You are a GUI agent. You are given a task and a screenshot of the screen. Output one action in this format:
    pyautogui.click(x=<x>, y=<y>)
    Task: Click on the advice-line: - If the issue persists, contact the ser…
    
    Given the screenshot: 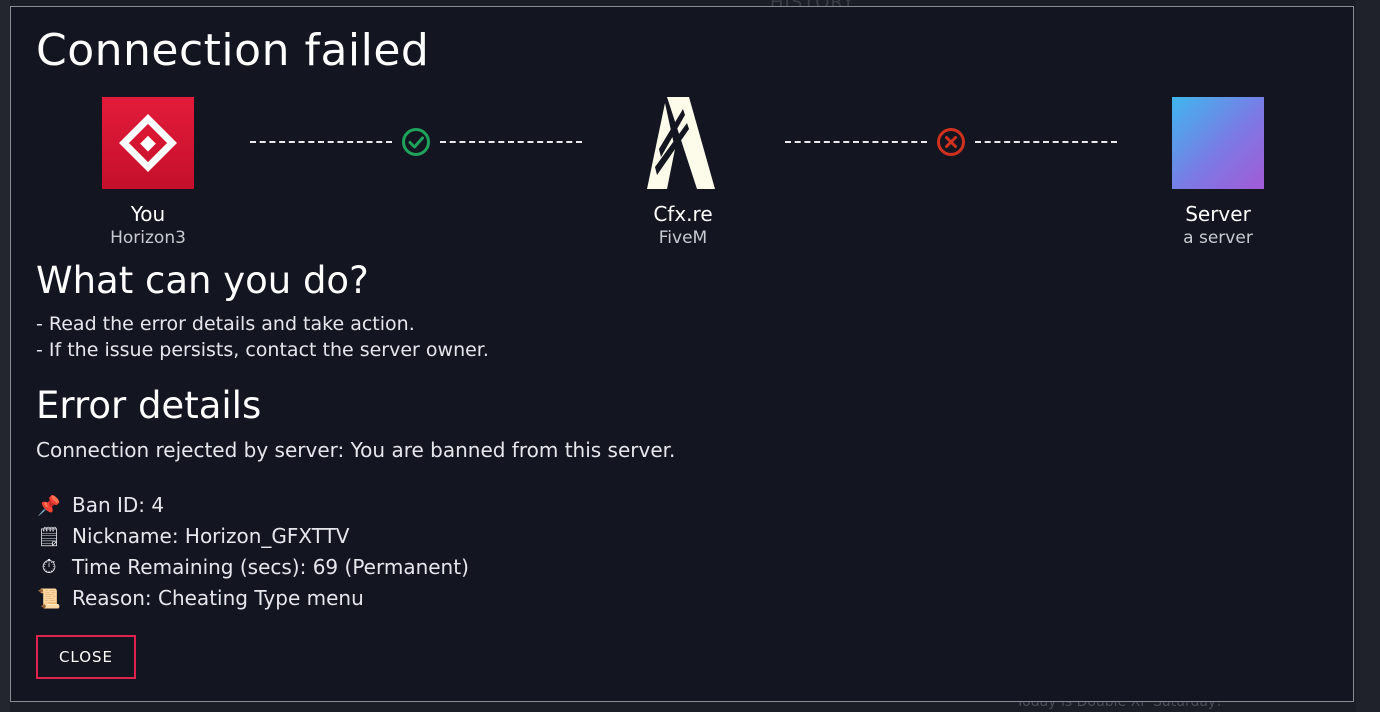 What is the action you would take?
    pyautogui.click(x=262, y=350)
    